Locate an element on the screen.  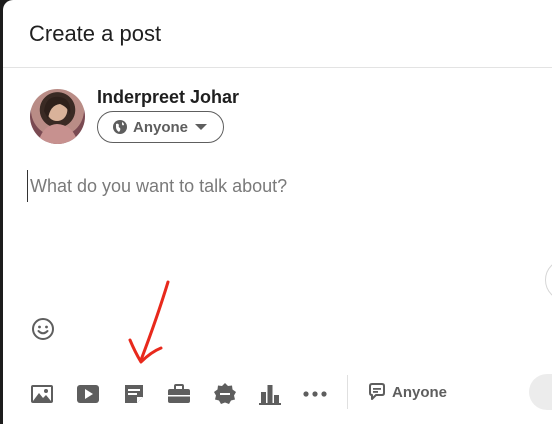
post-text-input is located at coordinates (278, 186).